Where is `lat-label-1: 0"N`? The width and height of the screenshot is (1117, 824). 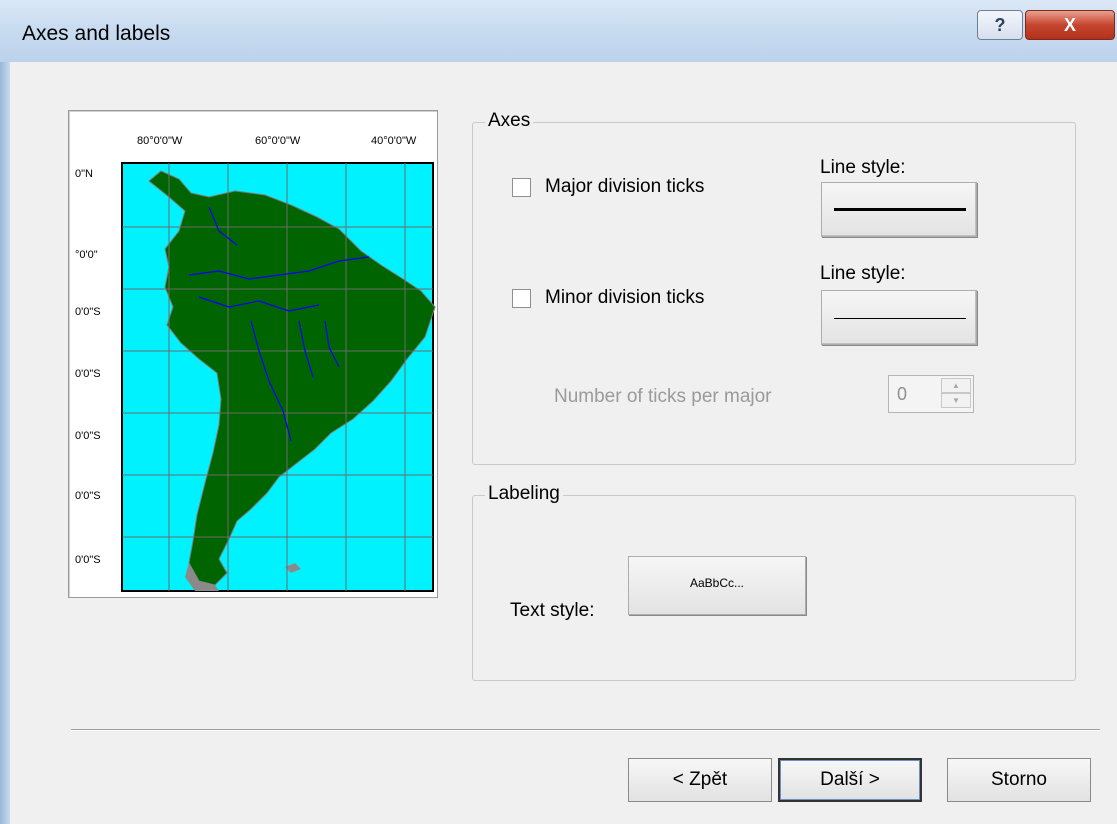 lat-label-1: 0"N is located at coordinates (84, 174).